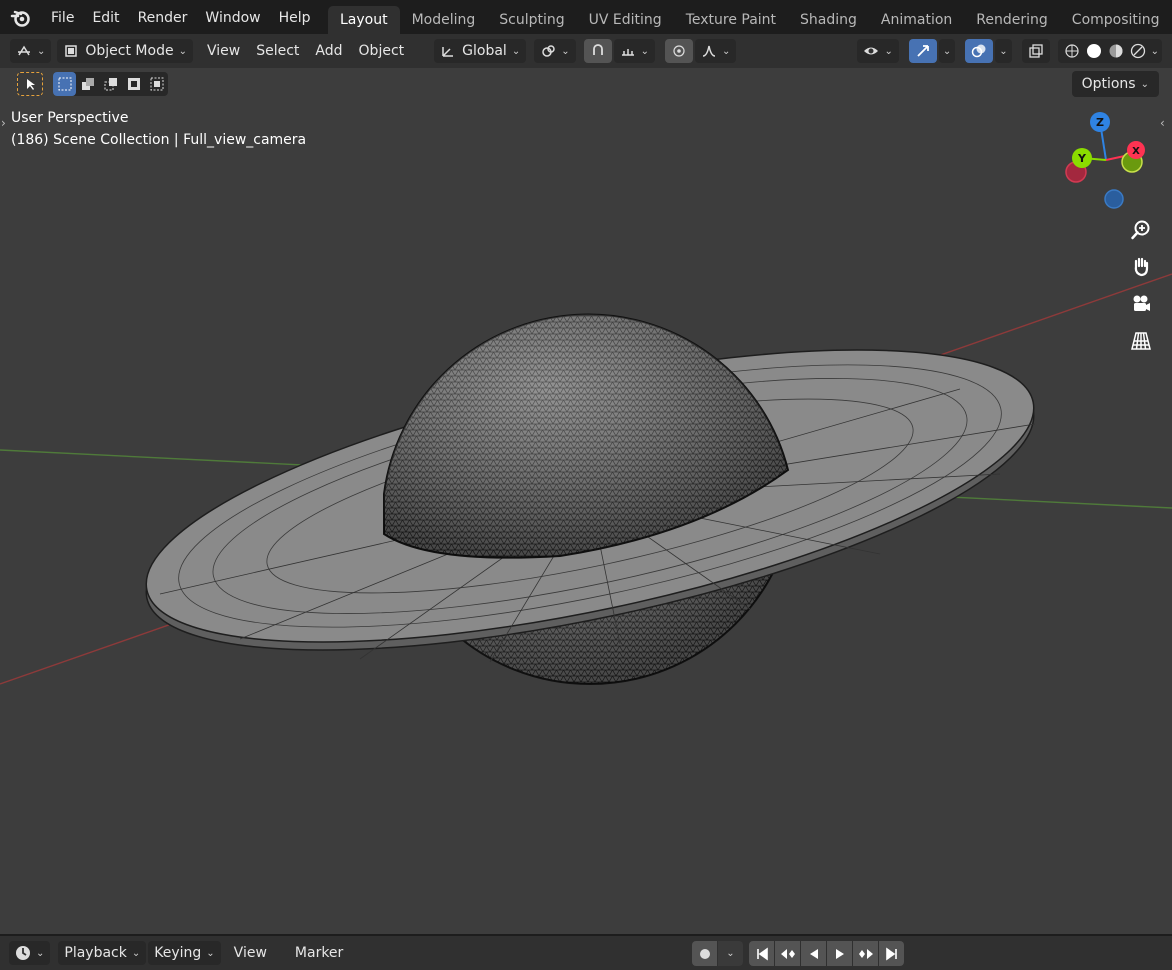  Describe the element at coordinates (709, 51) in the screenshot. I see `falloff-curve-icon` at that location.